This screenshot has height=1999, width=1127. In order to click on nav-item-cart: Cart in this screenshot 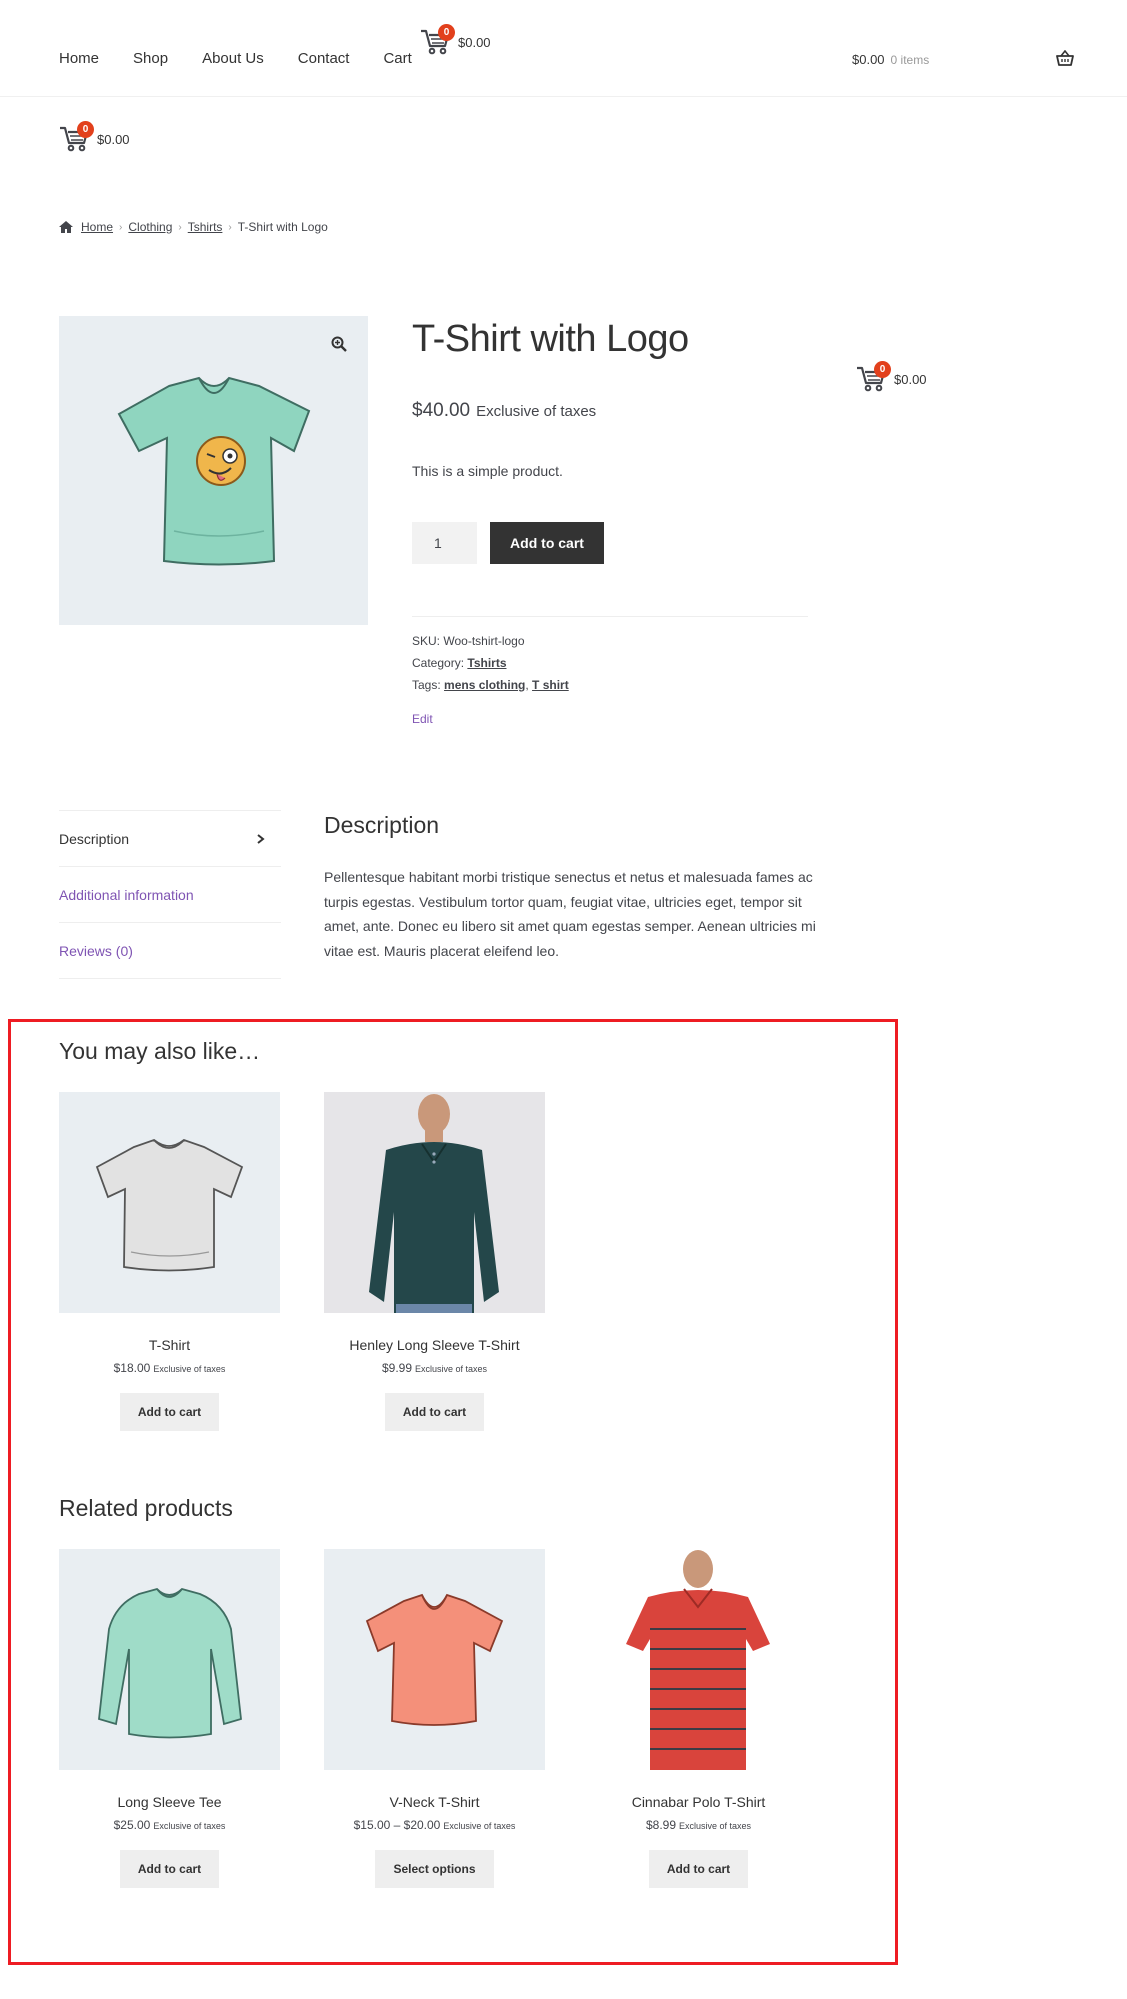, I will do `click(397, 58)`.